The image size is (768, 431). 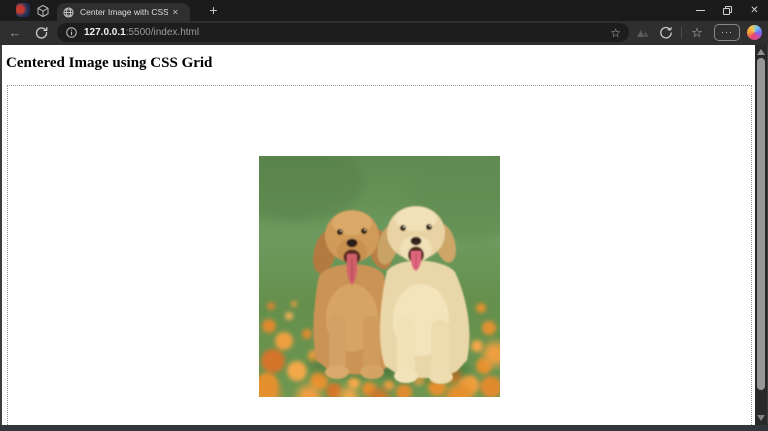 What do you see at coordinates (384, 10) in the screenshot?
I see `tab-bar: Center Image with CSS Grid ✕ + ✕` at bounding box center [384, 10].